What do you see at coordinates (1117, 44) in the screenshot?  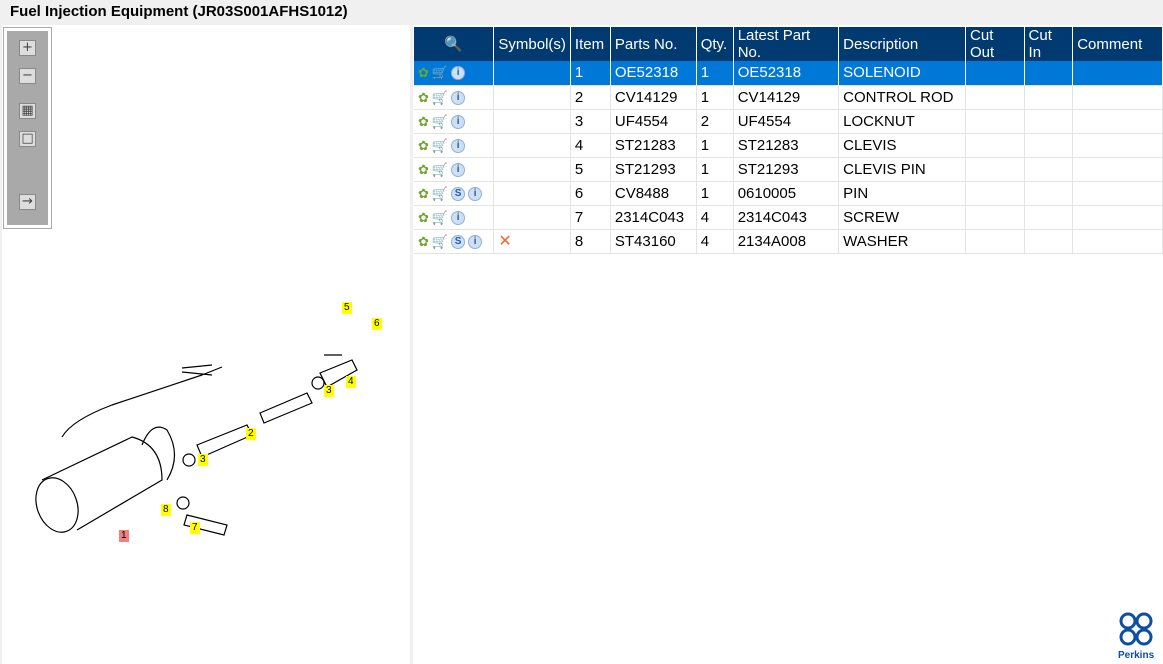 I see `header-comment: Comment` at bounding box center [1117, 44].